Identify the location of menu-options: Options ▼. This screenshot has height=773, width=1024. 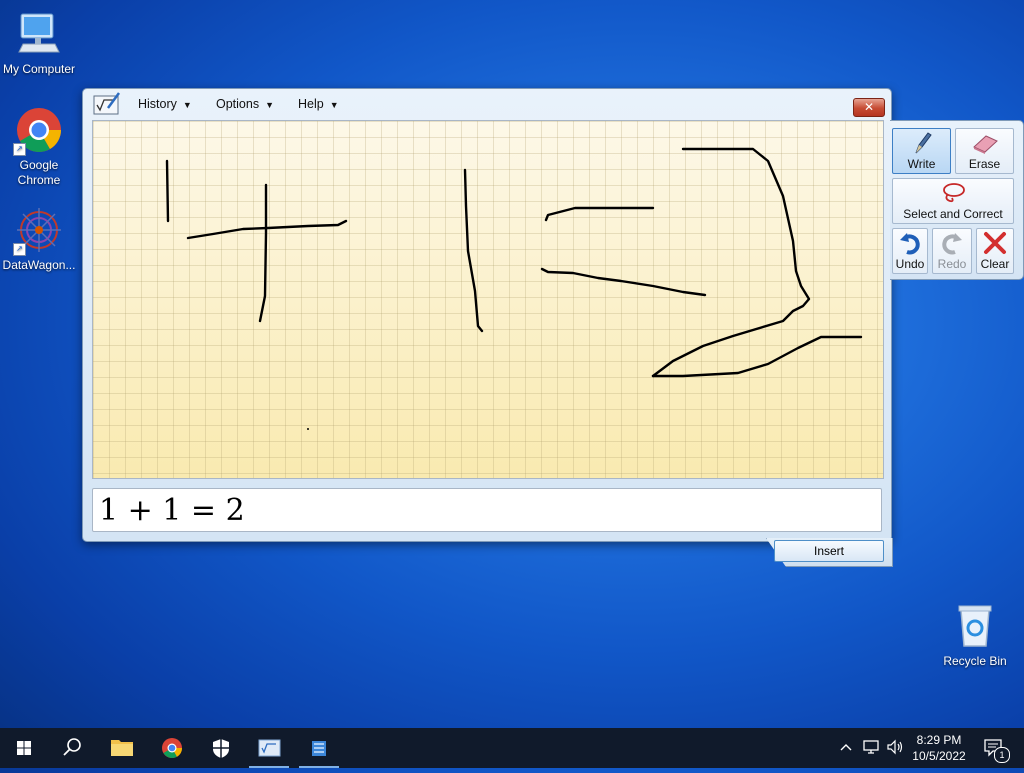
(245, 104).